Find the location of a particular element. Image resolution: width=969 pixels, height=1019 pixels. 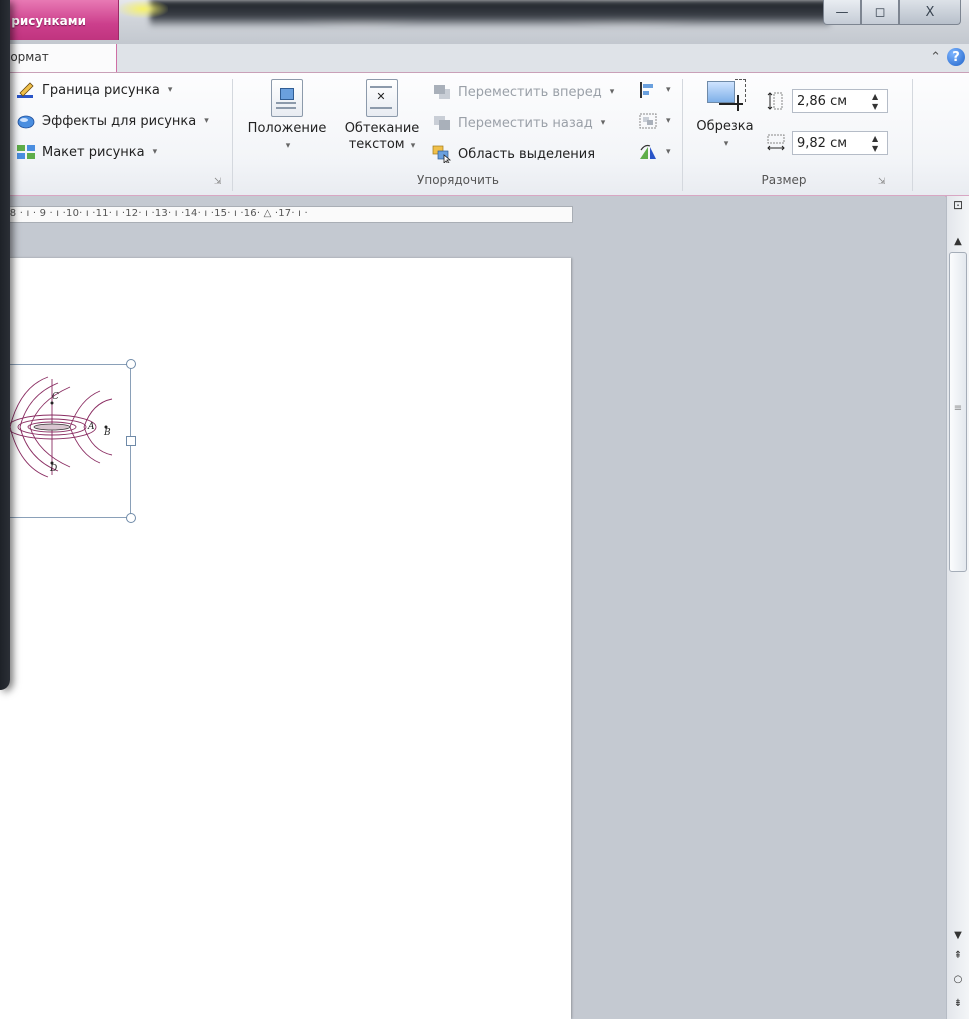

pen-border-icon is located at coordinates (25, 90).